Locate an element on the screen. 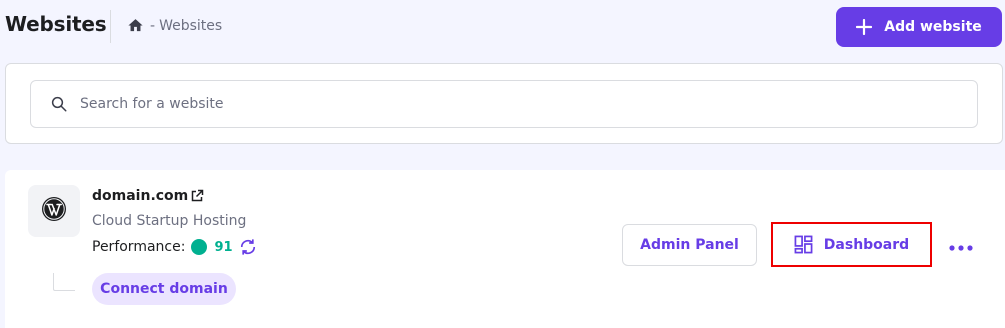  breadcrumb: - Websites is located at coordinates (174, 25).